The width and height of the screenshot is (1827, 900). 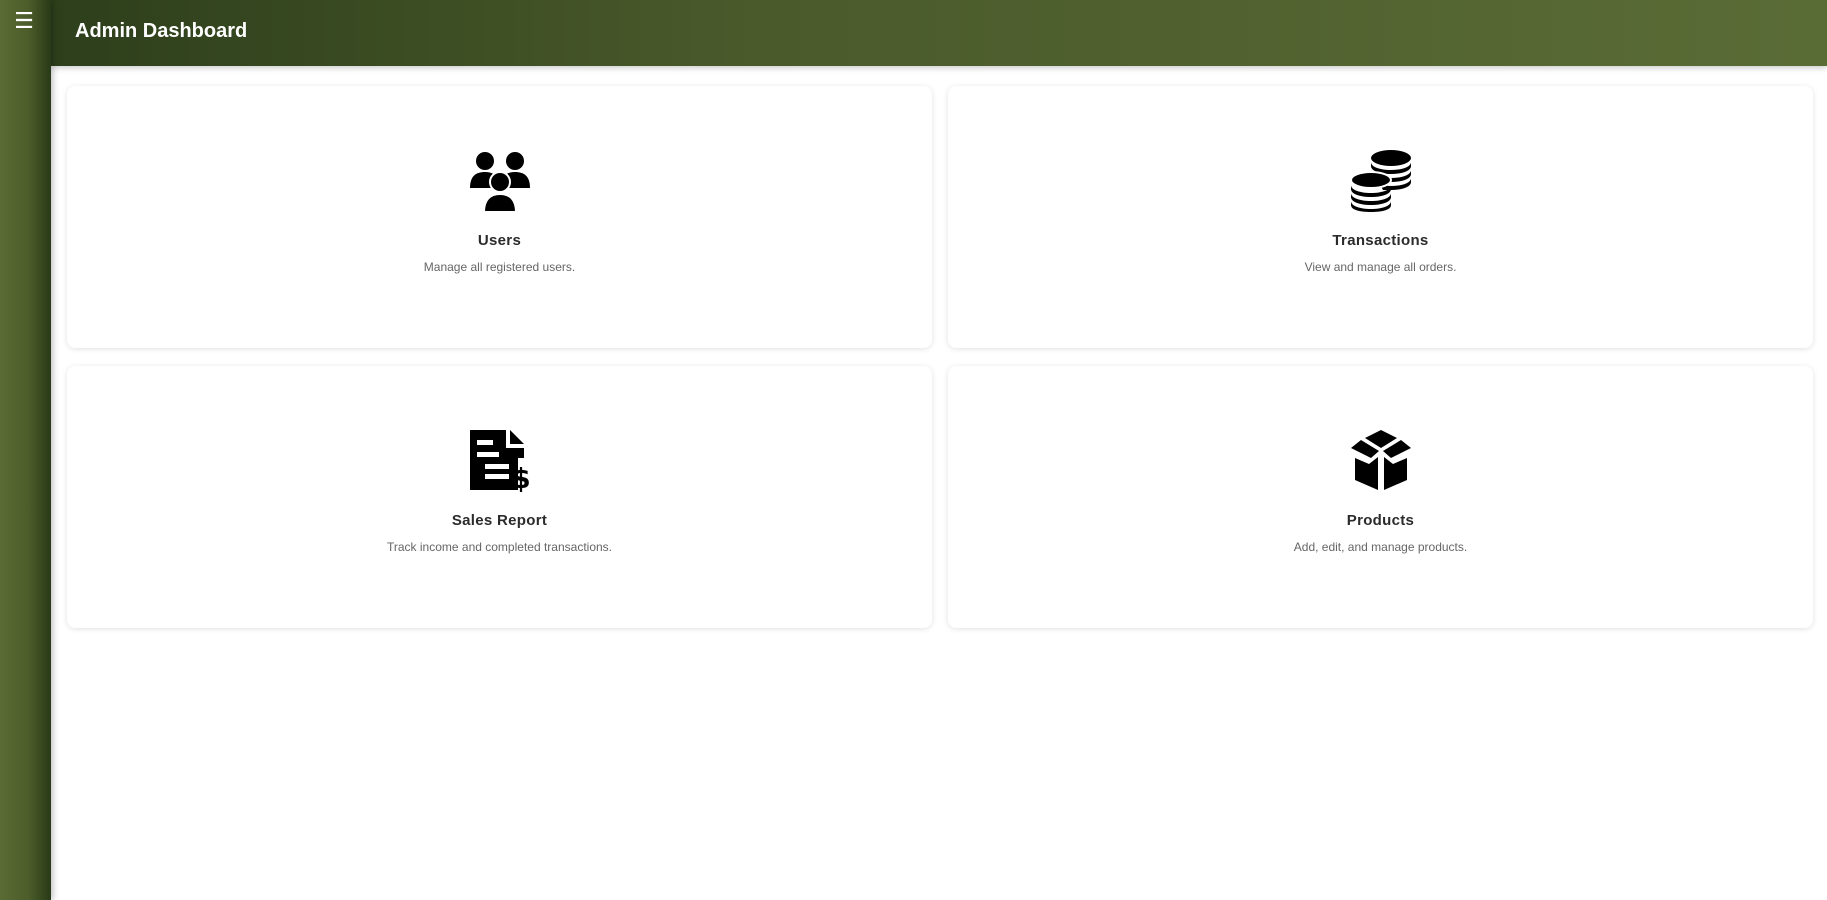 I want to click on top-header: Admin Dashboard, so click(x=939, y=33).